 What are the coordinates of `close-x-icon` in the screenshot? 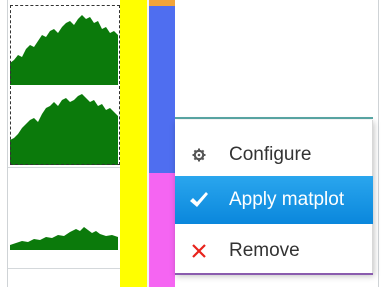 It's located at (199, 251).